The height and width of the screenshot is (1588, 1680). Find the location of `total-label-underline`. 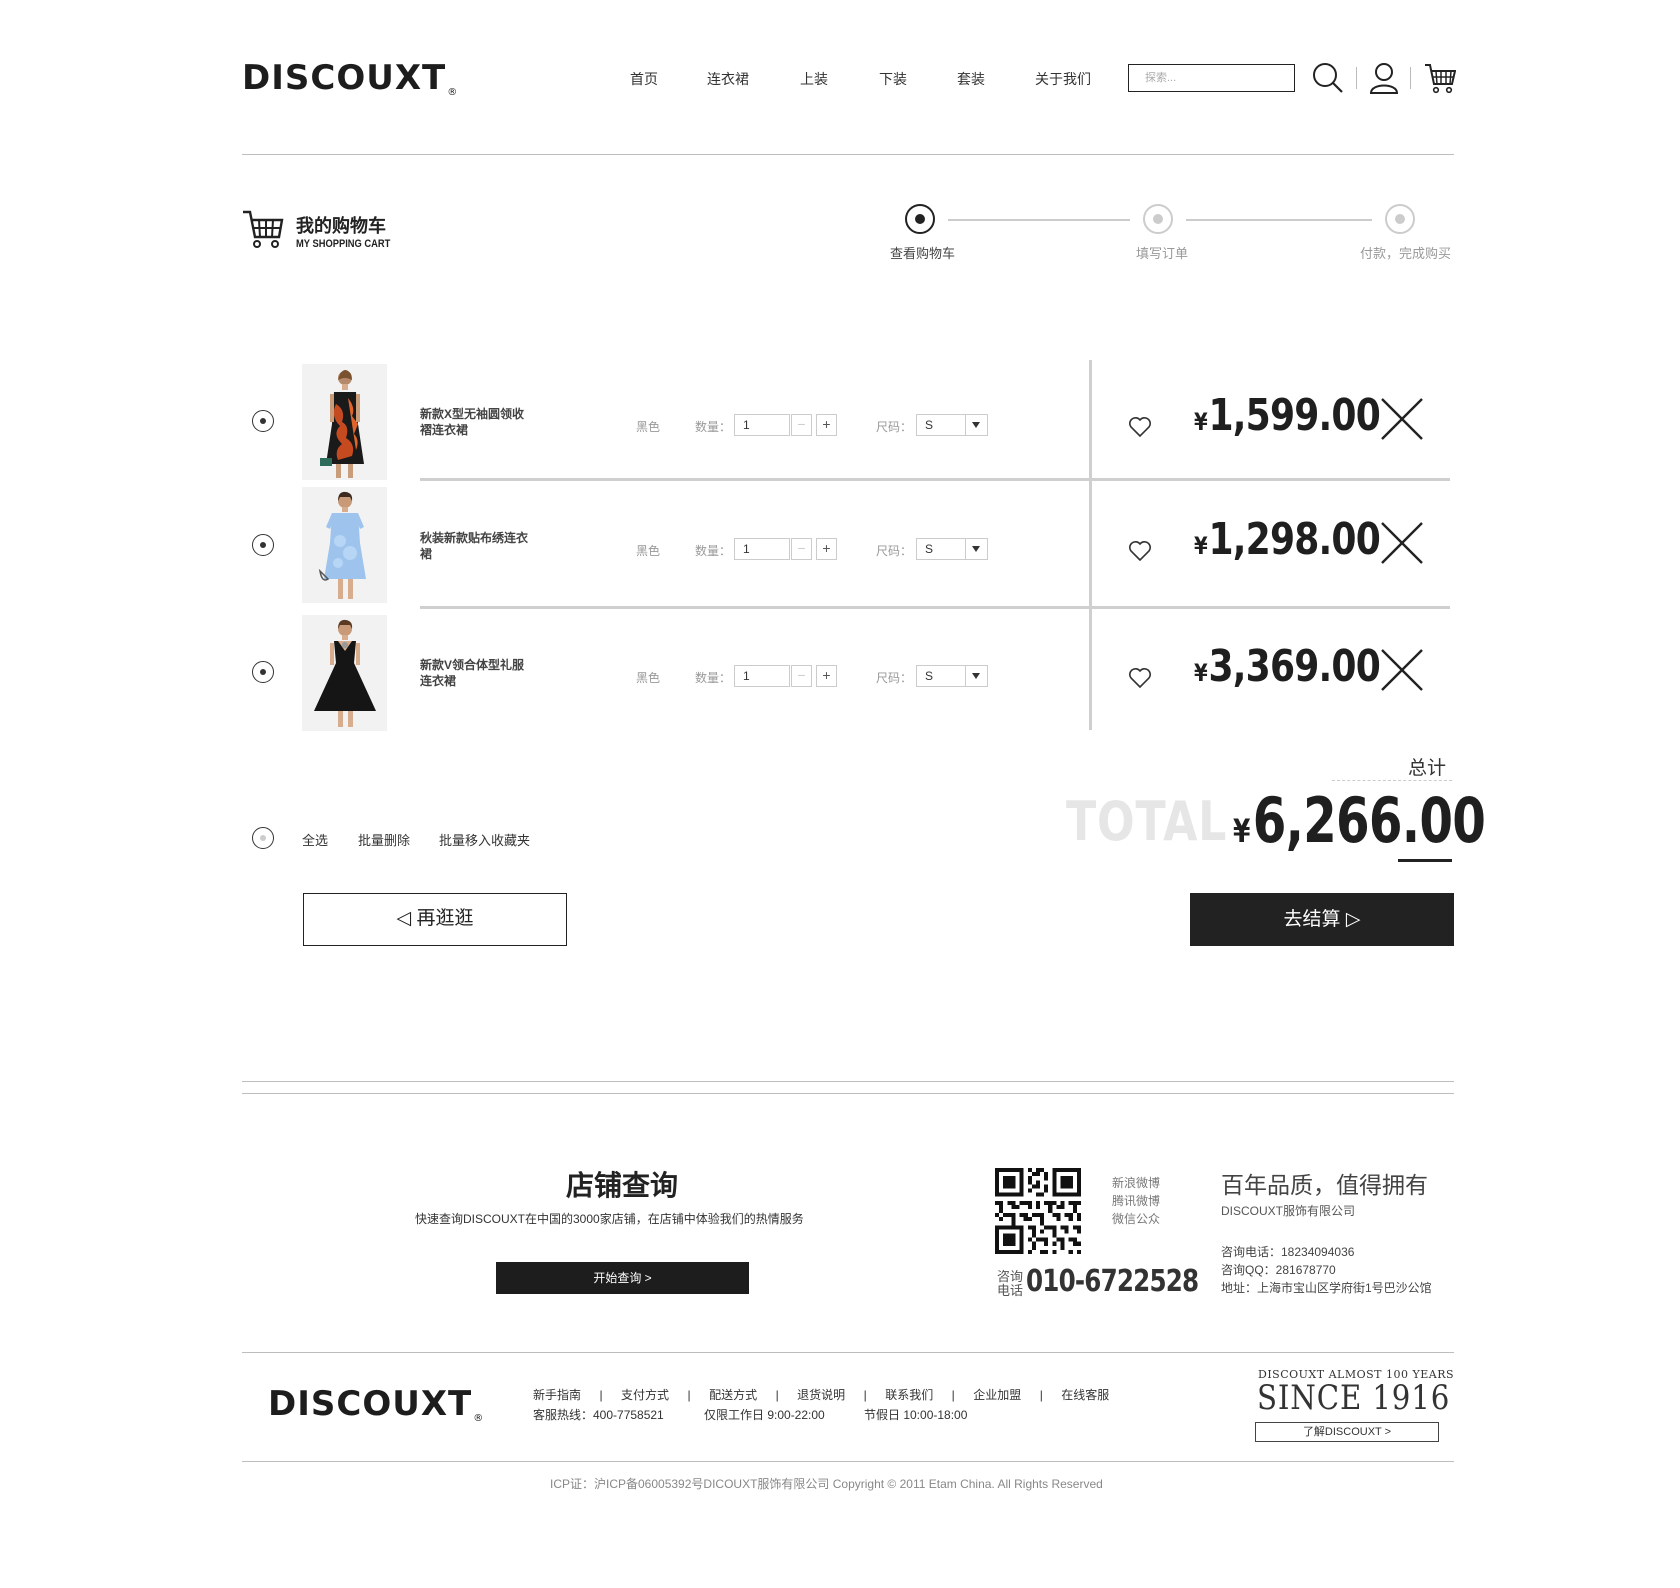

total-label-underline is located at coordinates (1392, 780).